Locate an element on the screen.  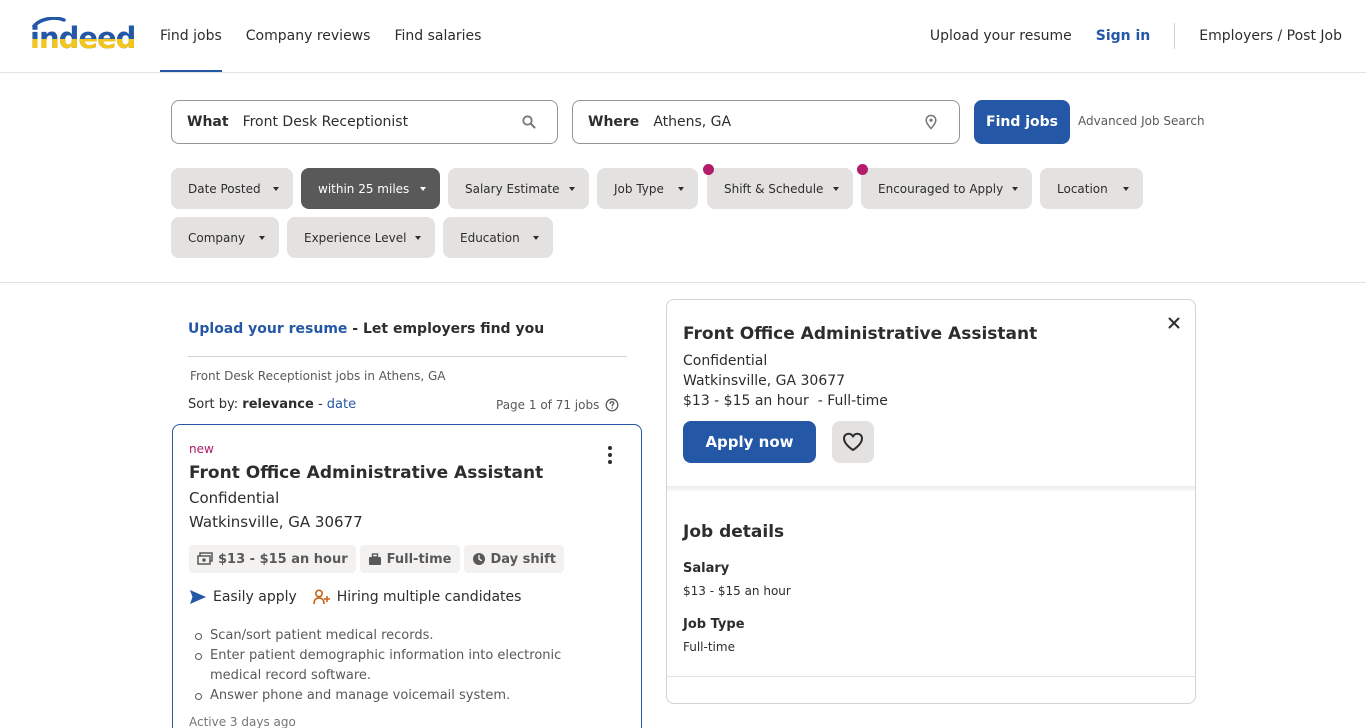
main-nav: Find jobs Company reviews Find salaries is located at coordinates (332, 36).